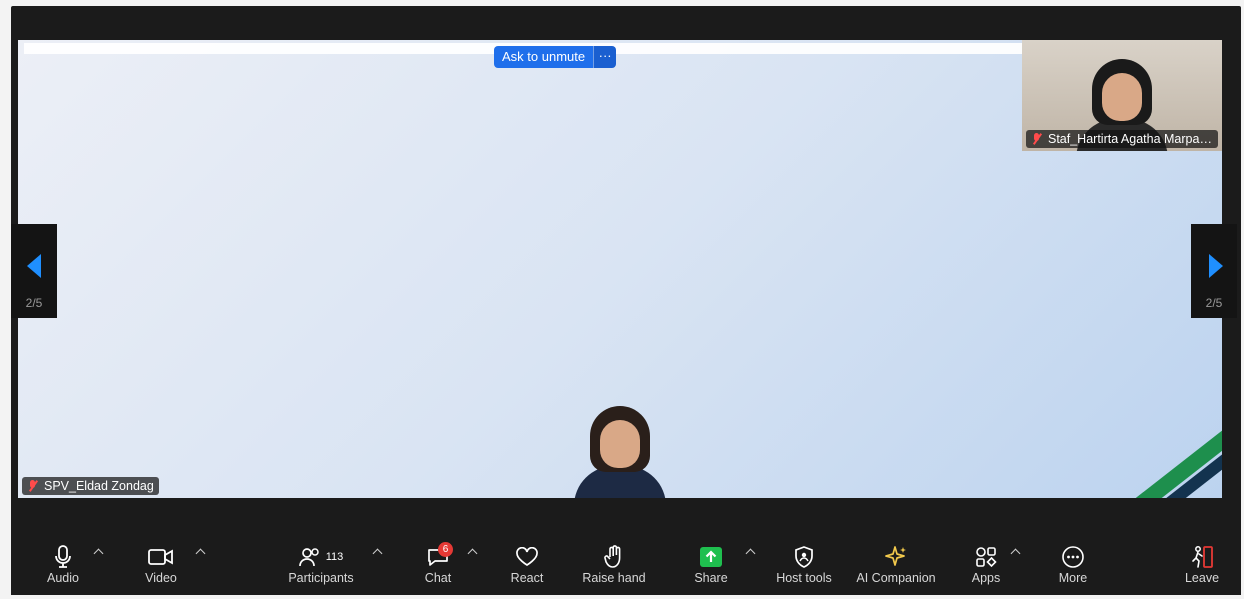 The width and height of the screenshot is (1244, 599). I want to click on audio-label: Audio, so click(63, 578).